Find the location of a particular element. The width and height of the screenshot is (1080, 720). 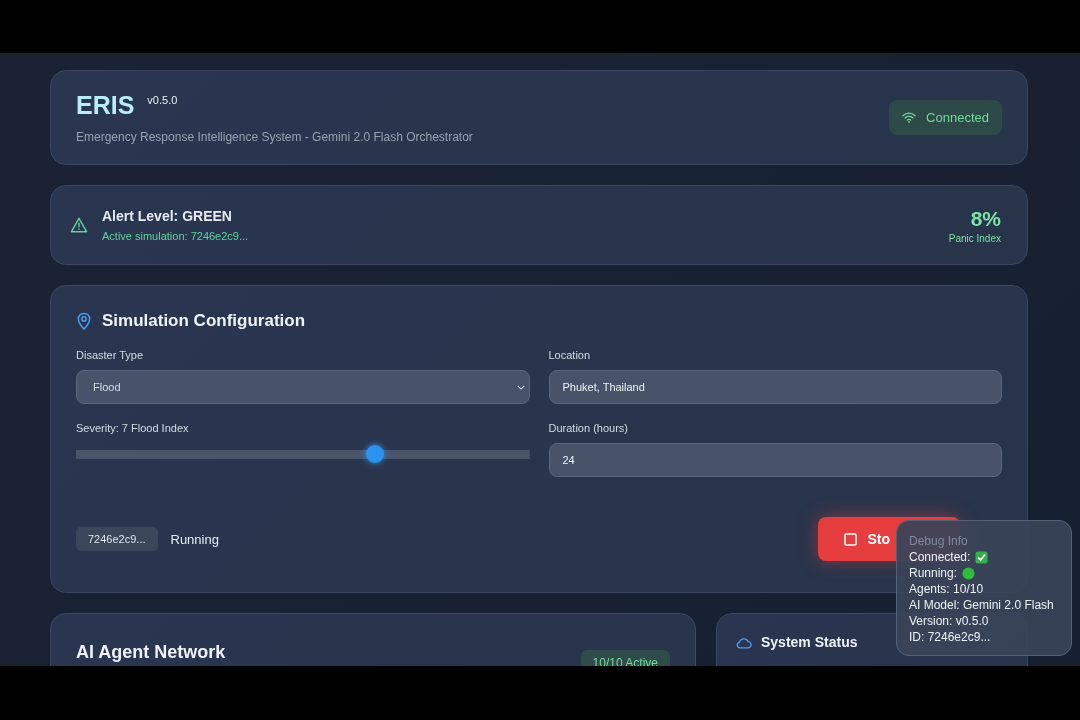

app-title: ERIS is located at coordinates (105, 105).